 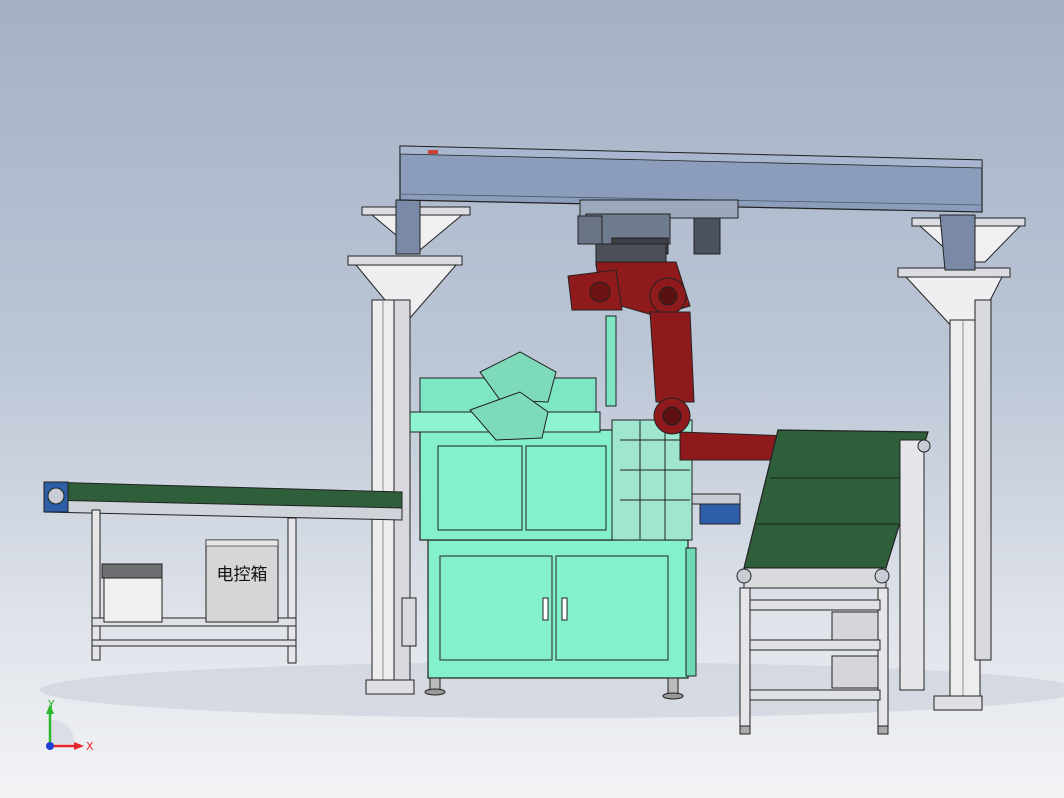 What do you see at coordinates (242, 575) in the screenshot?
I see `control-box-label: 电控箱` at bounding box center [242, 575].